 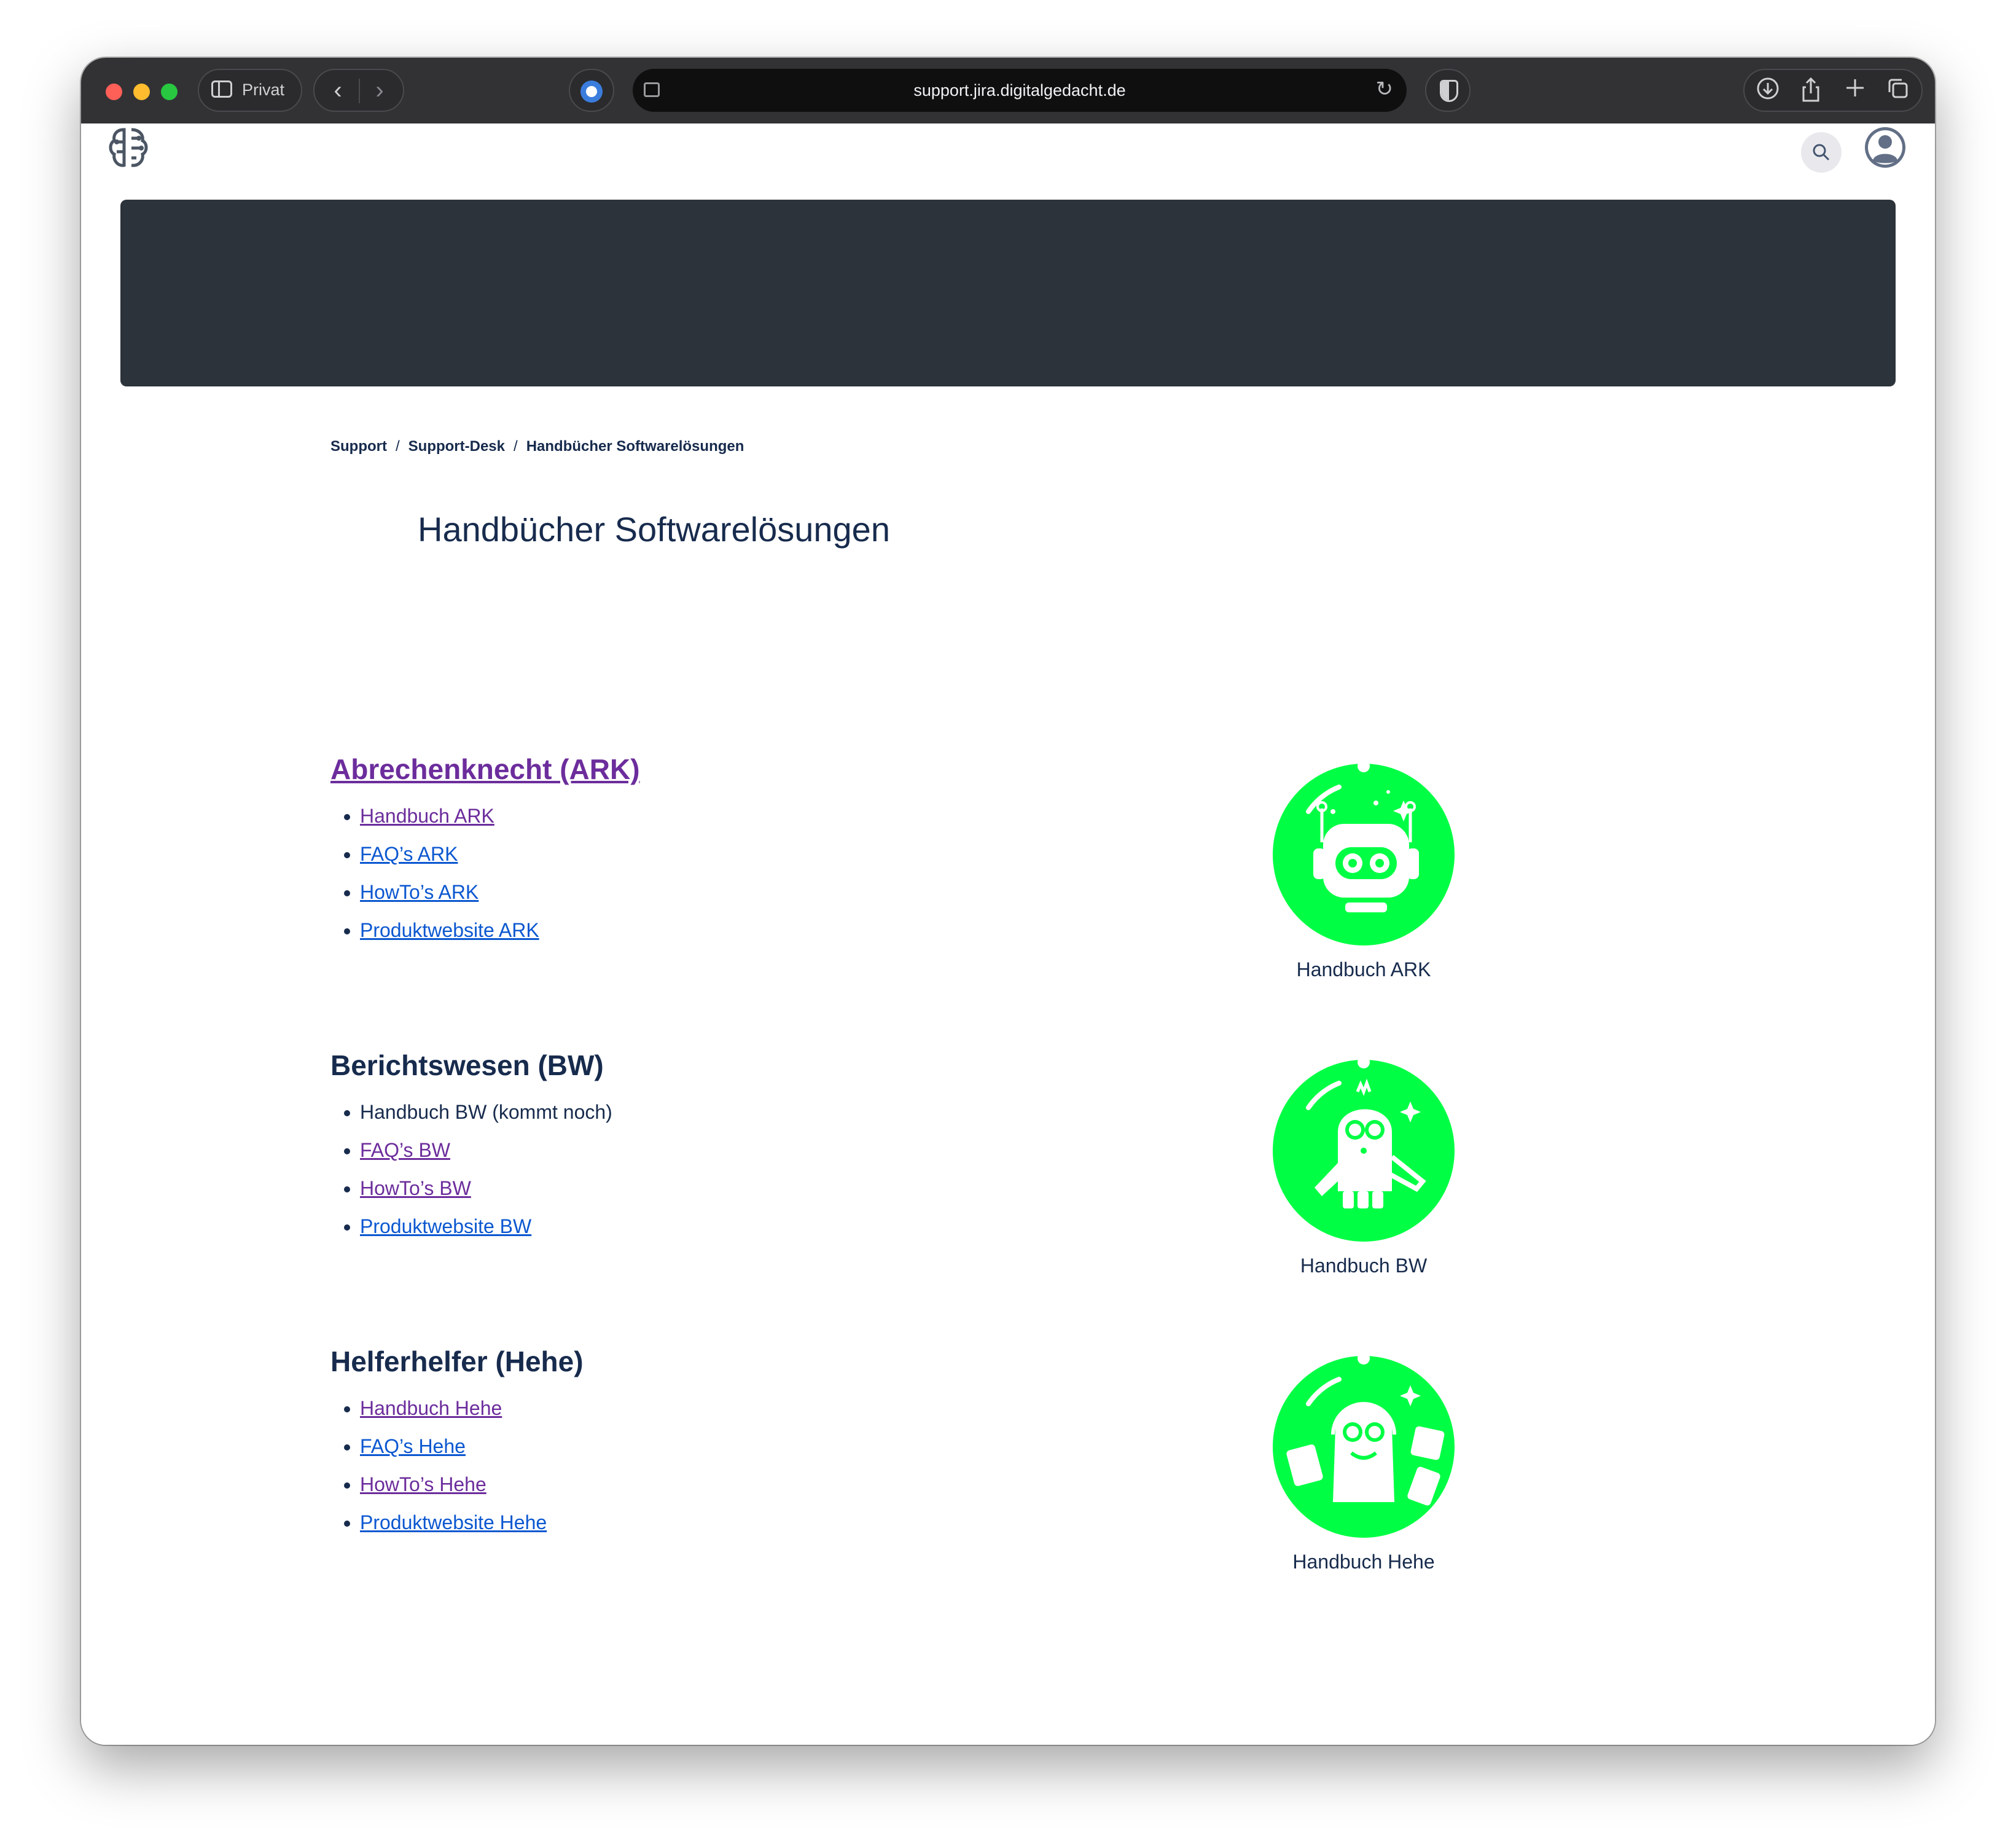 What do you see at coordinates (714, 1226) in the screenshot?
I see `list-item: Produktwebsite BW` at bounding box center [714, 1226].